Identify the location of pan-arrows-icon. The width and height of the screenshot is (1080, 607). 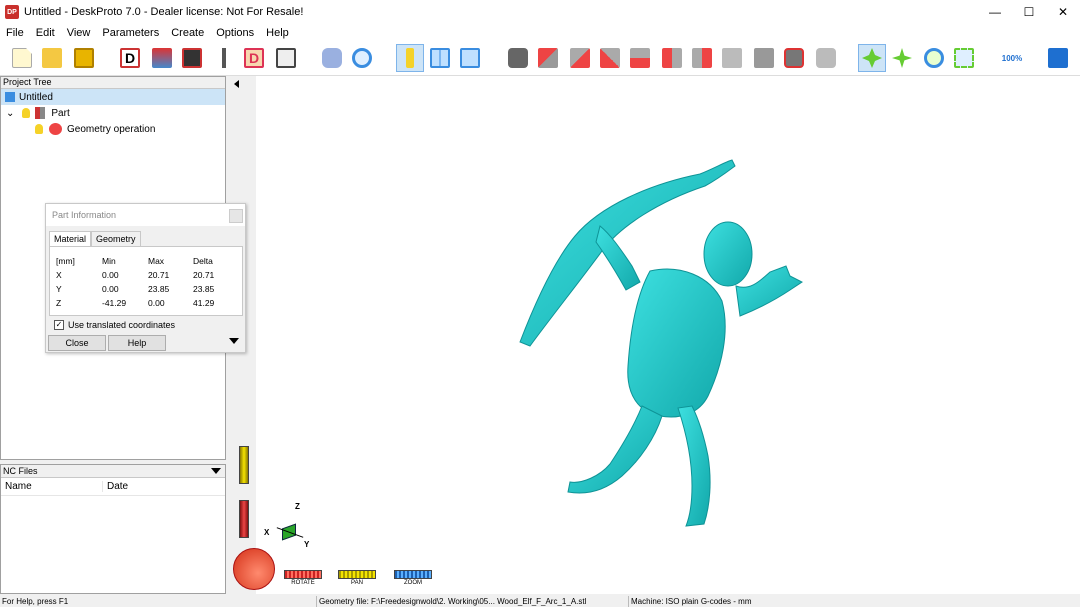
(902, 58).